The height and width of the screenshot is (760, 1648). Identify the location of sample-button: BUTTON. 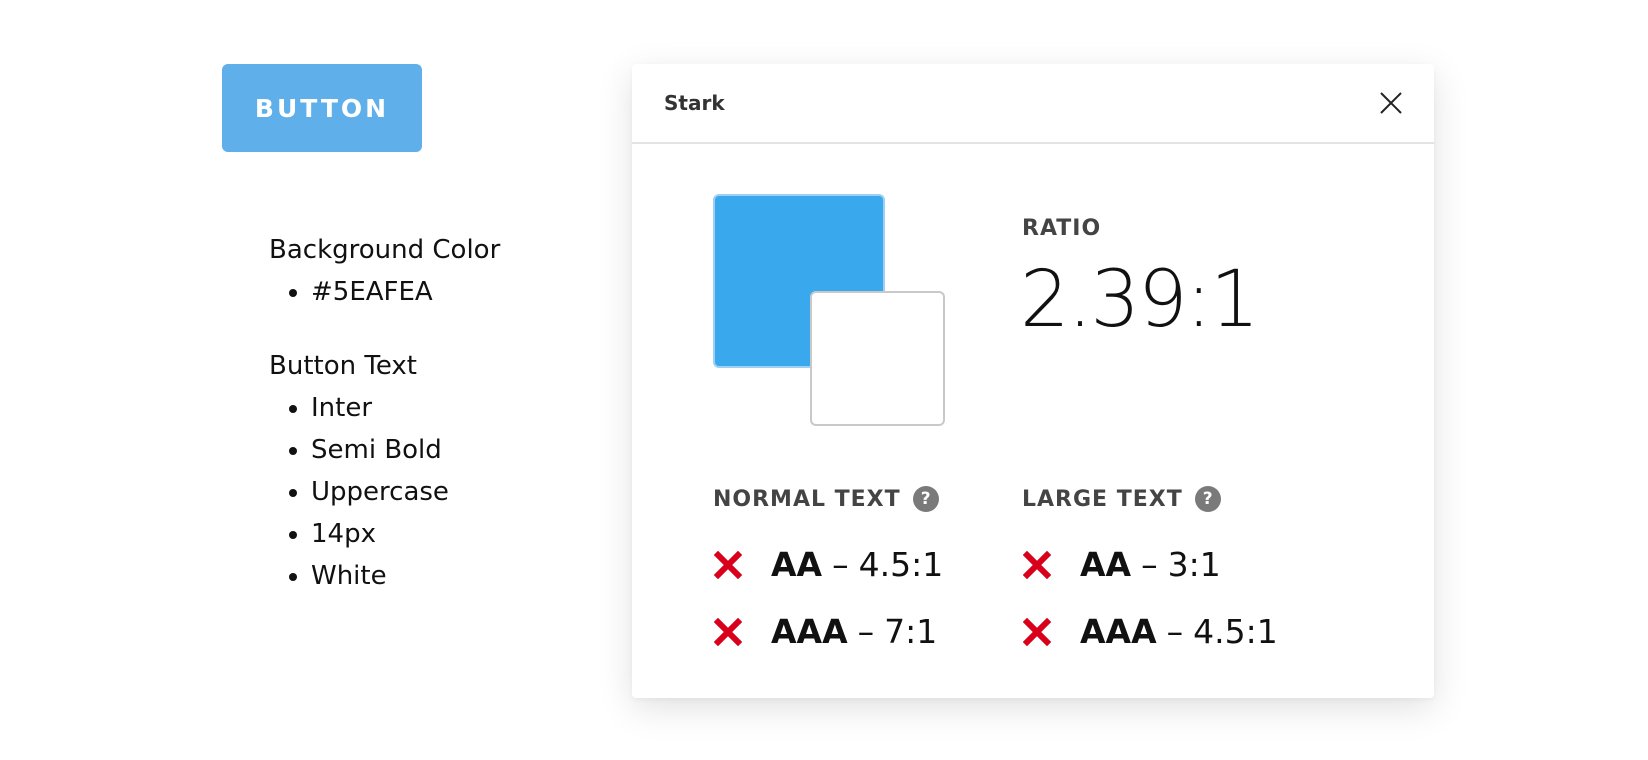
(322, 108).